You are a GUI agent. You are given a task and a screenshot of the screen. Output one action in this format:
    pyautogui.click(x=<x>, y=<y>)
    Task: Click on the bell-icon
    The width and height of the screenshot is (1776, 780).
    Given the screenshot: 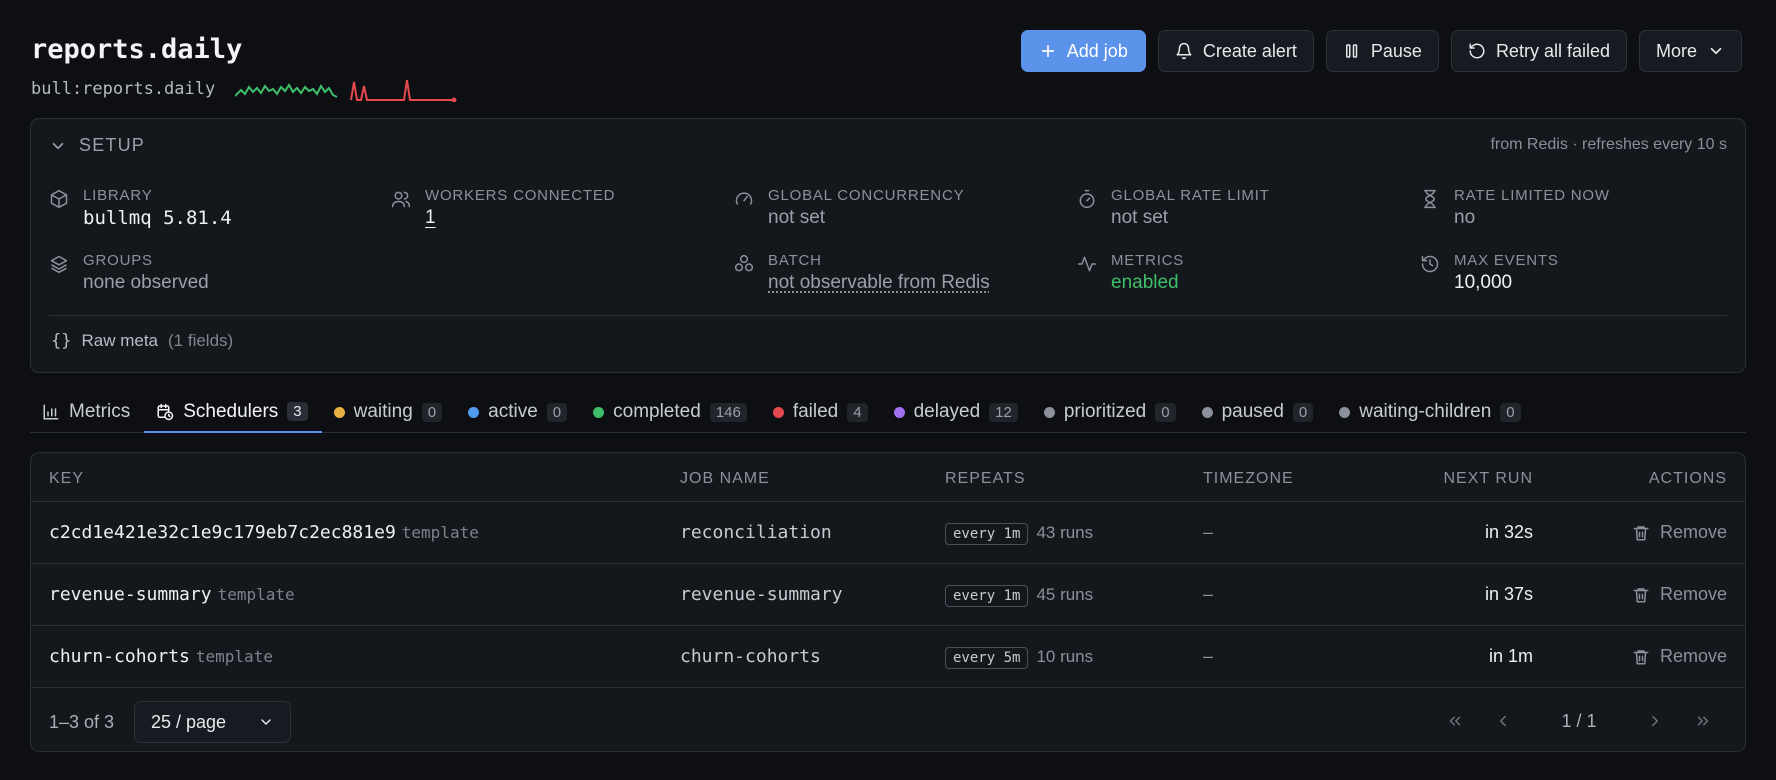 What is the action you would take?
    pyautogui.click(x=1184, y=51)
    